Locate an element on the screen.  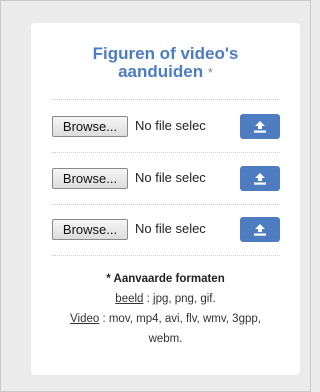
title-line-2-text: aanduiden is located at coordinates (161, 71).